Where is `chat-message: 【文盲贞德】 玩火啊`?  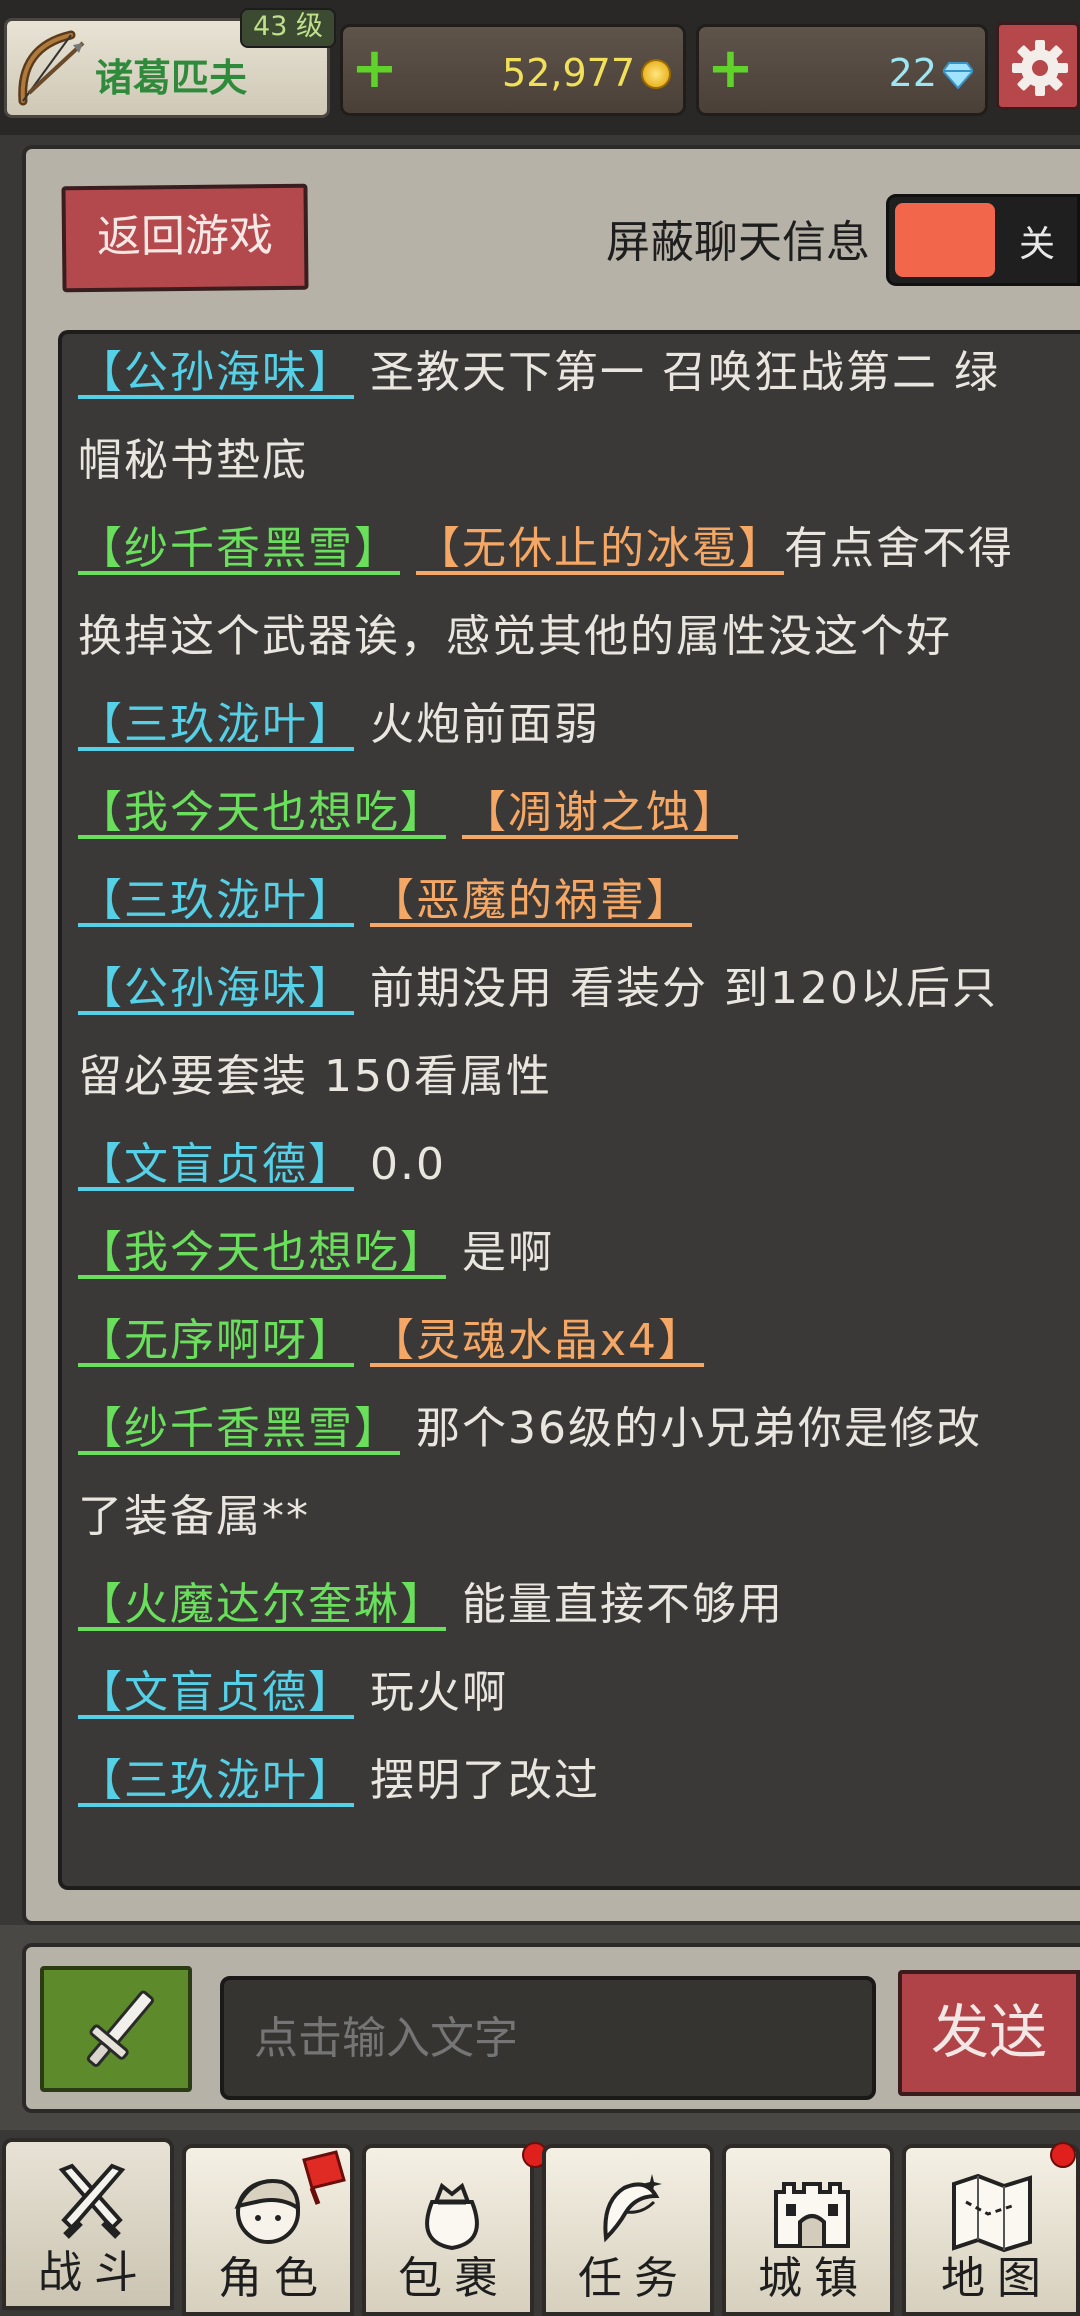
chat-message: 【文盲贞德】 玩火啊 is located at coordinates (293, 1693).